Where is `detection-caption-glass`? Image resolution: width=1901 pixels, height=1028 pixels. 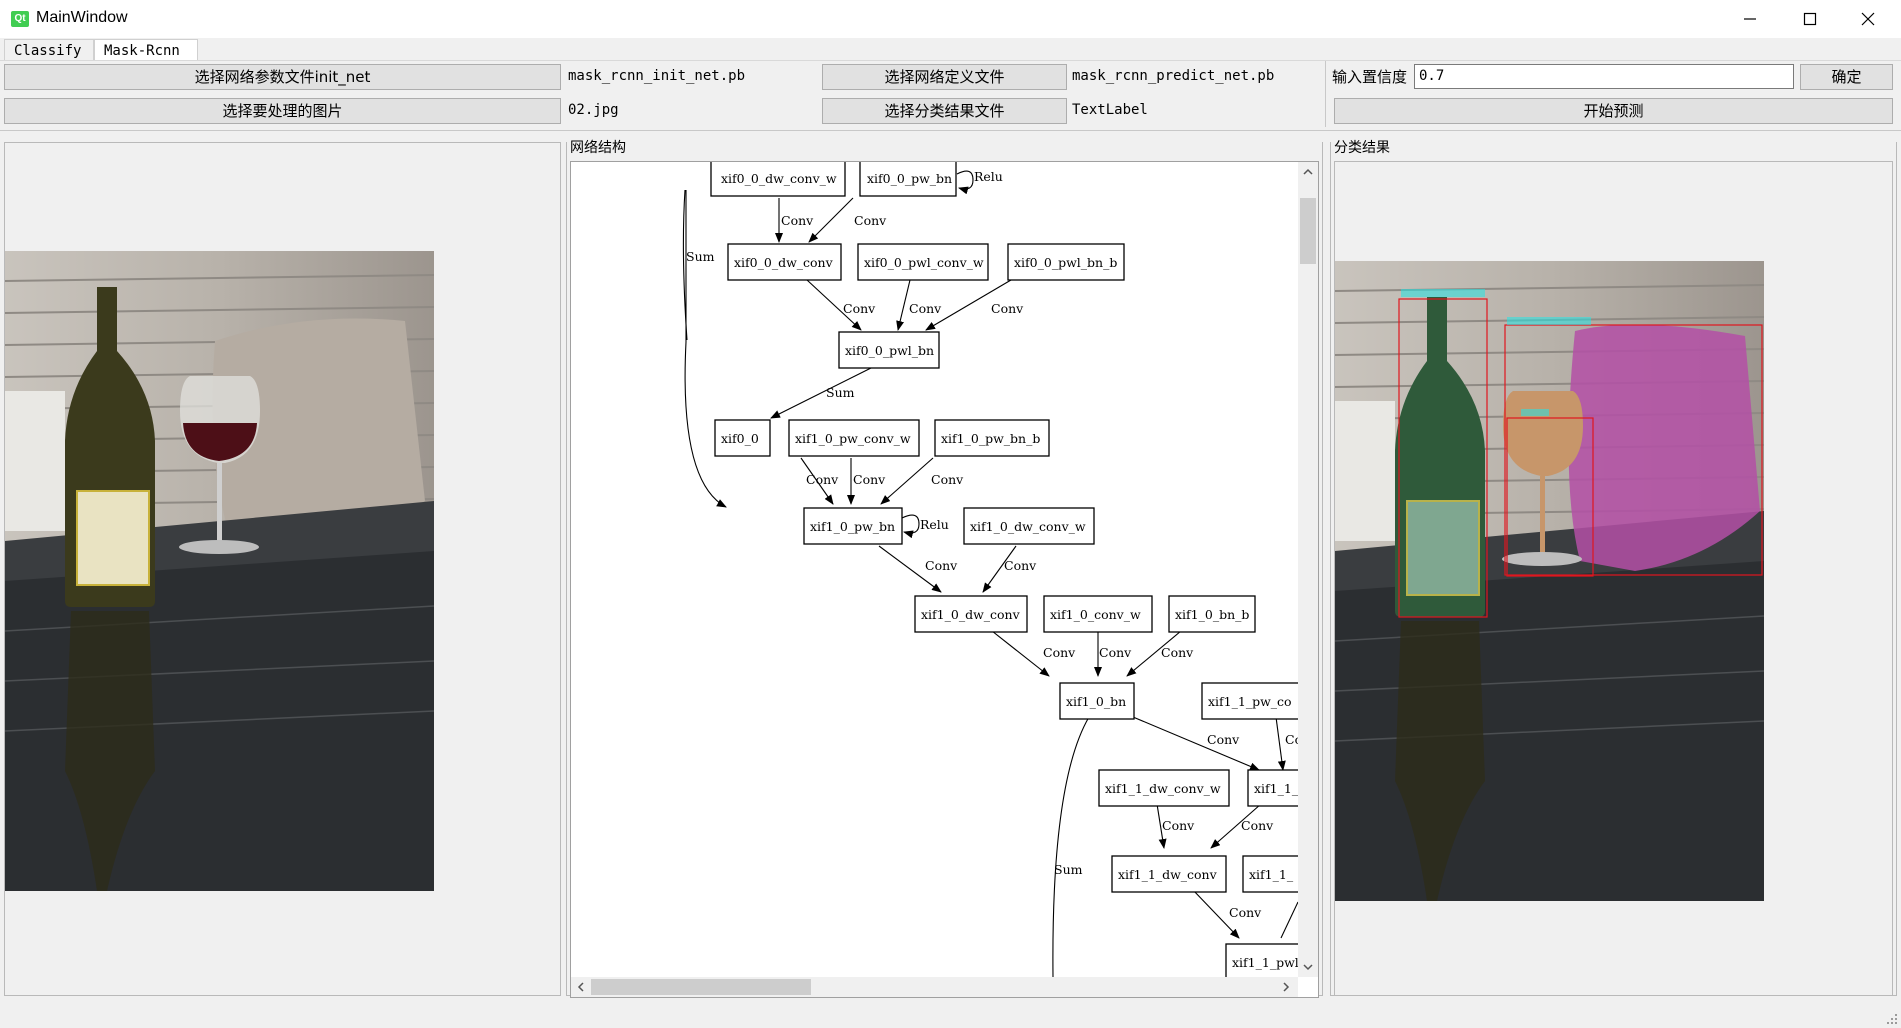 detection-caption-glass is located at coordinates (1535, 412).